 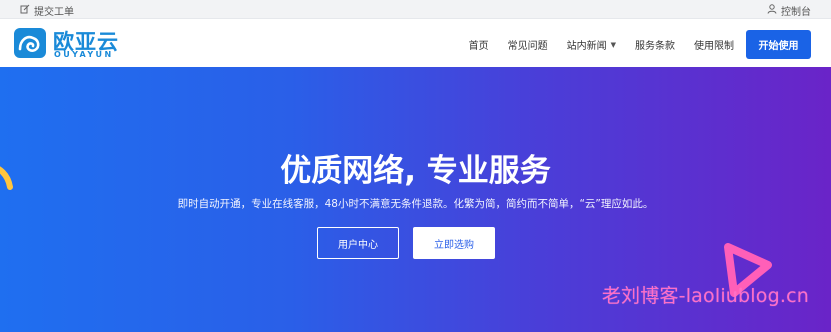 I want to click on nav-item-news: 站内新闻 ▼, so click(x=591, y=45).